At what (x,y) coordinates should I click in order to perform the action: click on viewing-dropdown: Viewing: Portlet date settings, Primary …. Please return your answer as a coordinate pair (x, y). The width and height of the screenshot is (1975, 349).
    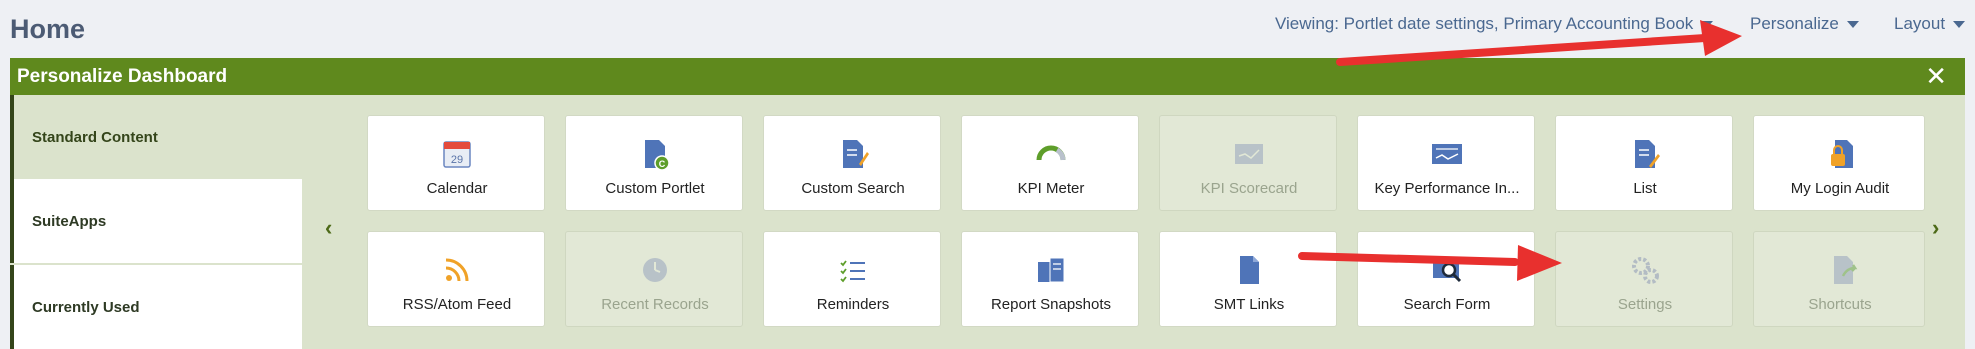
    Looking at the image, I should click on (1494, 24).